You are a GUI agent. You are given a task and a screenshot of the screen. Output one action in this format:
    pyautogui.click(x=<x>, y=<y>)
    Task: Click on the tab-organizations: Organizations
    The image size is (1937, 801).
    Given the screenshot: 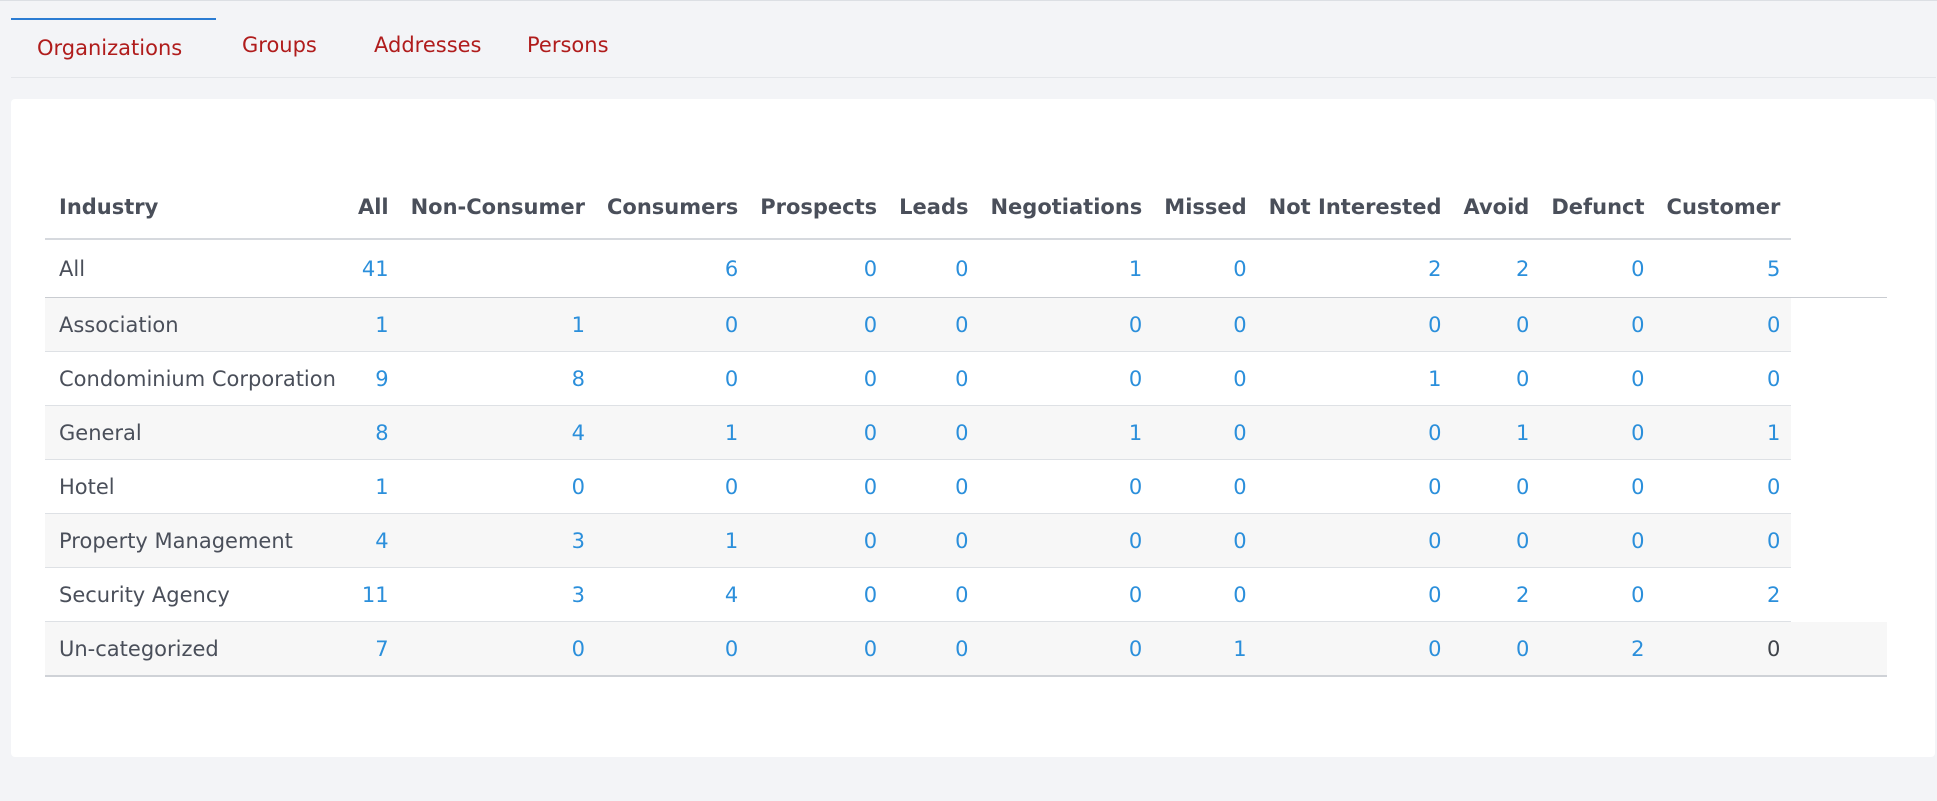 What is the action you would take?
    pyautogui.click(x=113, y=47)
    